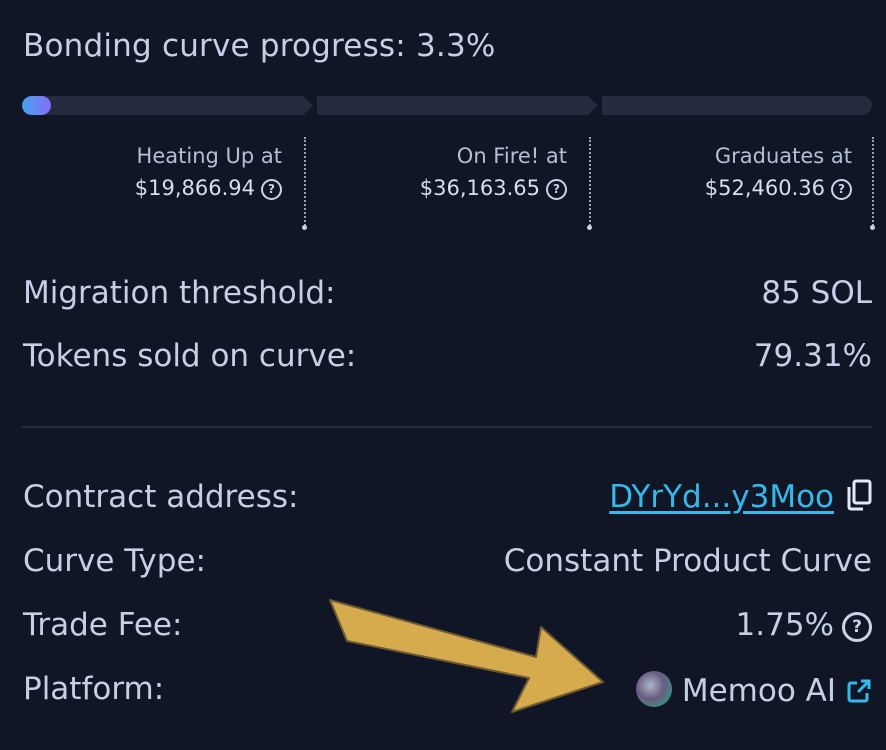 The width and height of the screenshot is (886, 750). I want to click on annotation-arrow, so click(466, 656).